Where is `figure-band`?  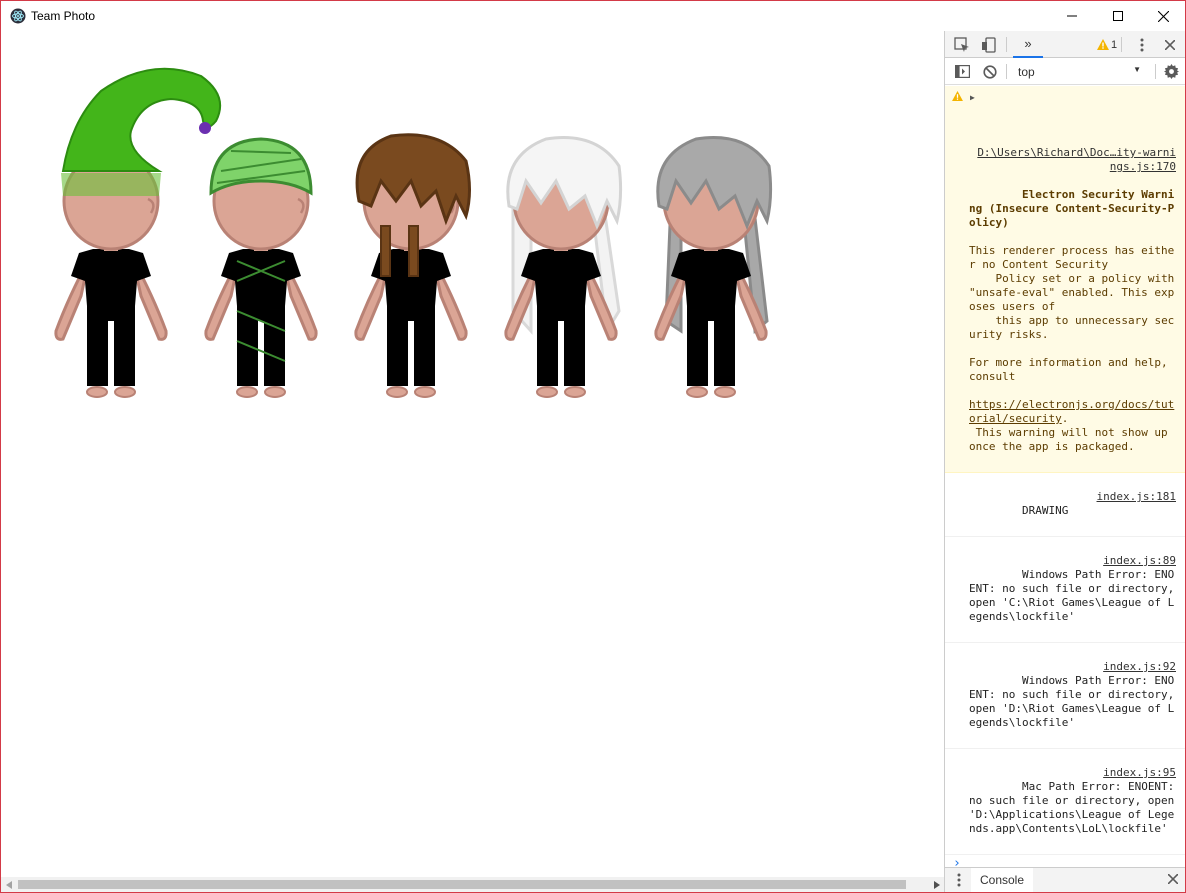
figure-band is located at coordinates (261, 268).